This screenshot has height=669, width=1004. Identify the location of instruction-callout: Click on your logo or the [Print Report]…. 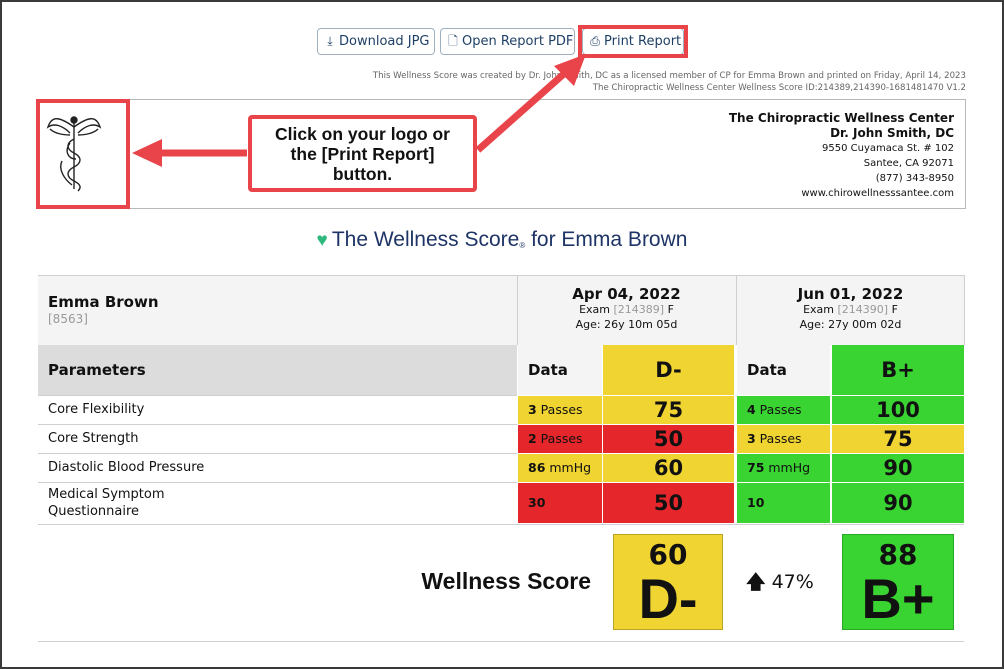
(362, 153).